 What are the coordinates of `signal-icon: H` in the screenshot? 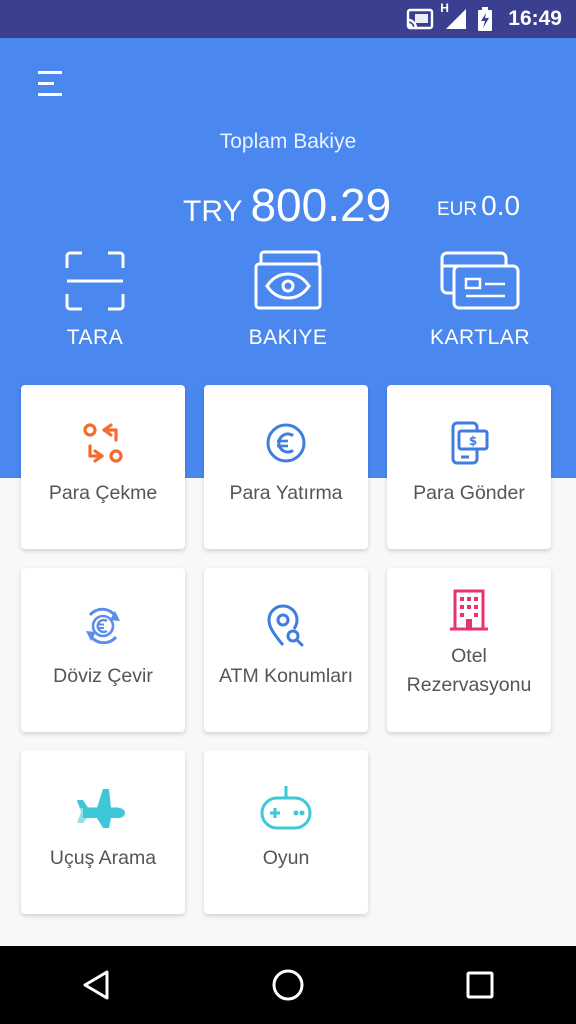 It's located at (454, 16).